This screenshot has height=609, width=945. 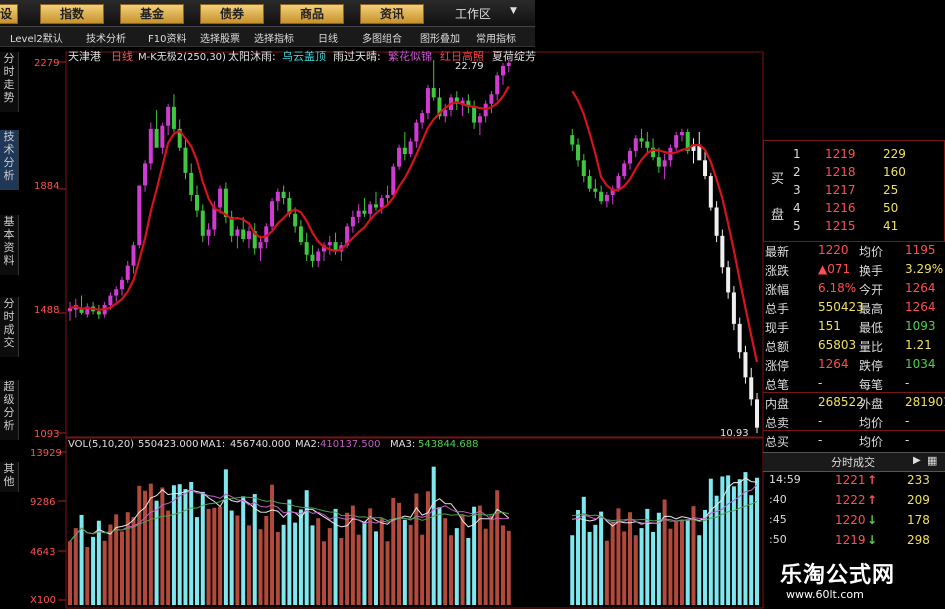 What do you see at coordinates (304, 56) in the screenshot?
I see `legend-item-2: 乌云盖顶` at bounding box center [304, 56].